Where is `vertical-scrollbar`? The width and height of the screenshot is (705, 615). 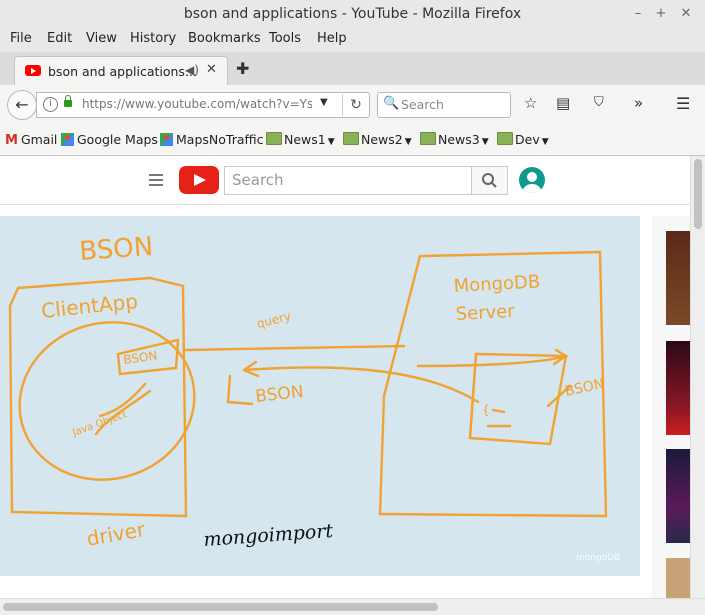 vertical-scrollbar is located at coordinates (697, 377).